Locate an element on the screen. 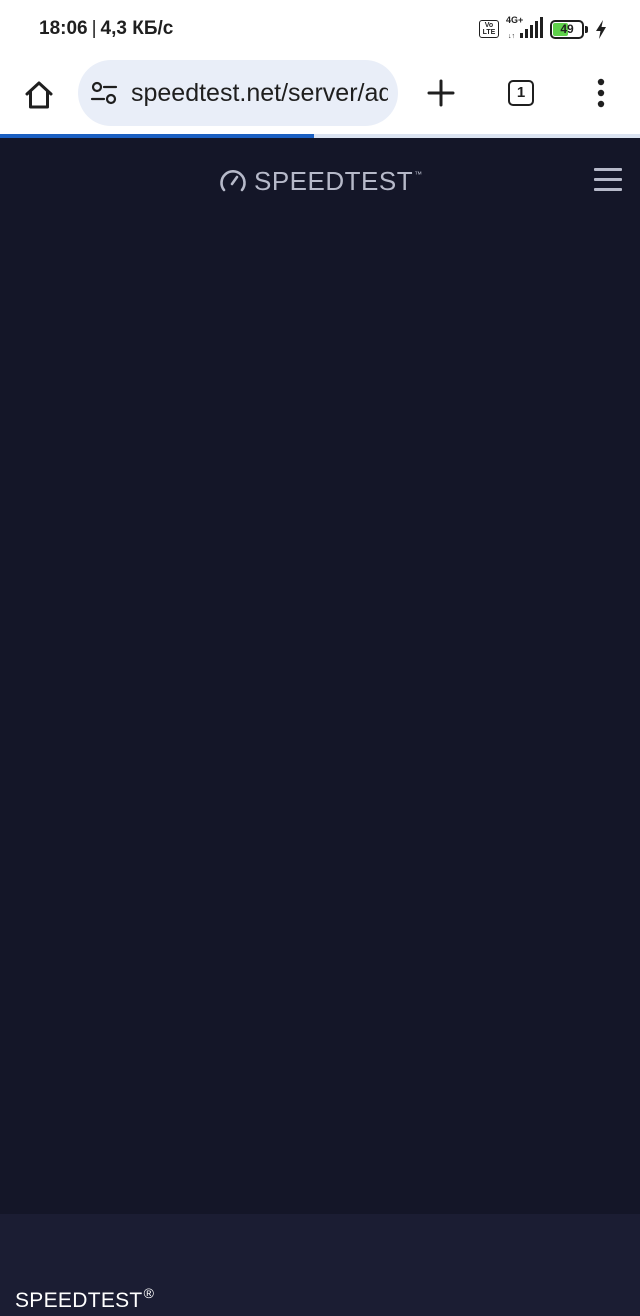 The width and height of the screenshot is (640, 1316). status-left: 18:06 | 4,3 КБ/с is located at coordinates (106, 29).